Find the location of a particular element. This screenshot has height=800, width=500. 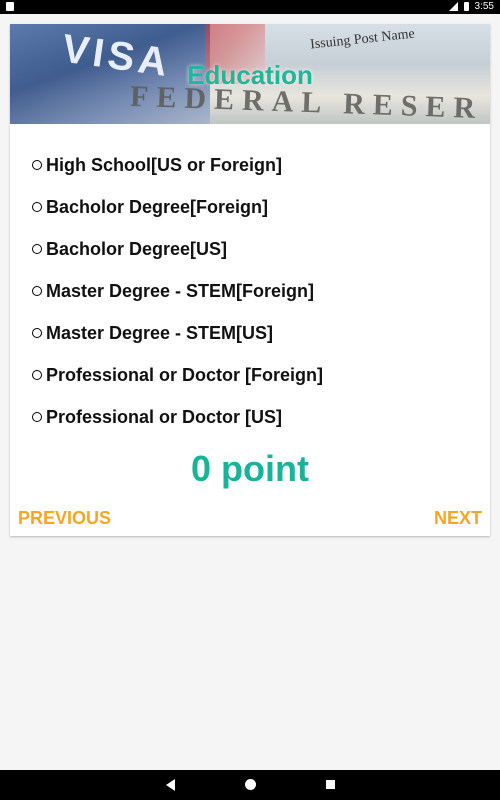

home-icon is located at coordinates (250, 784).